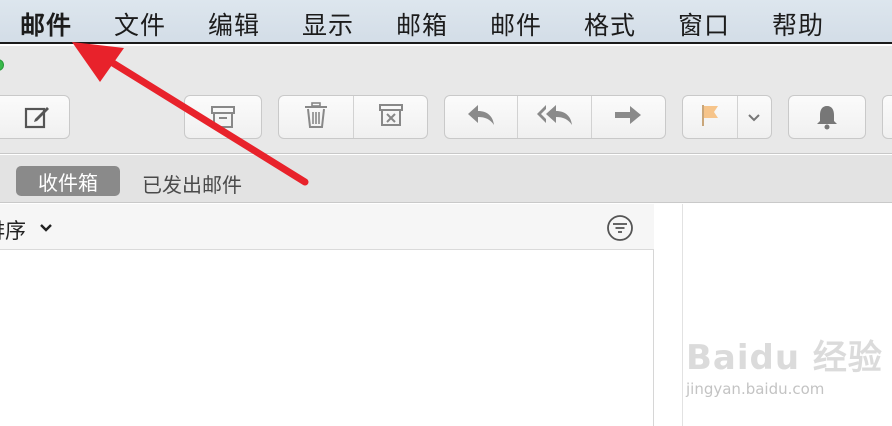  What do you see at coordinates (46, 24) in the screenshot?
I see `menu-mail-app: 邮件` at bounding box center [46, 24].